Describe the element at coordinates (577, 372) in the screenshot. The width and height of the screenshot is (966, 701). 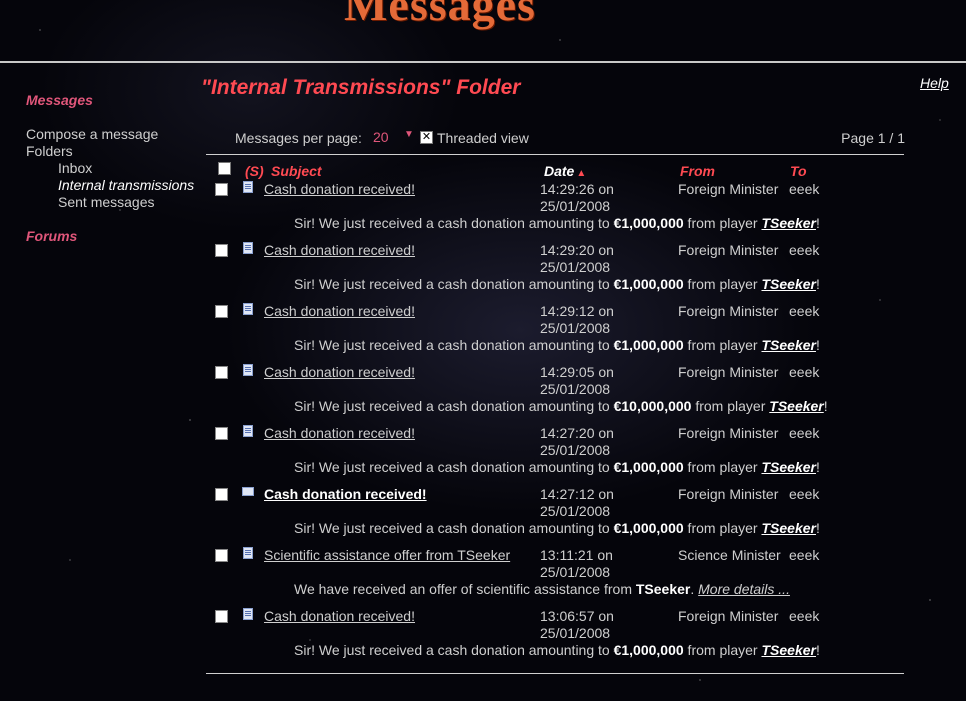
I see `message-time: 14:29:05 on` at that location.